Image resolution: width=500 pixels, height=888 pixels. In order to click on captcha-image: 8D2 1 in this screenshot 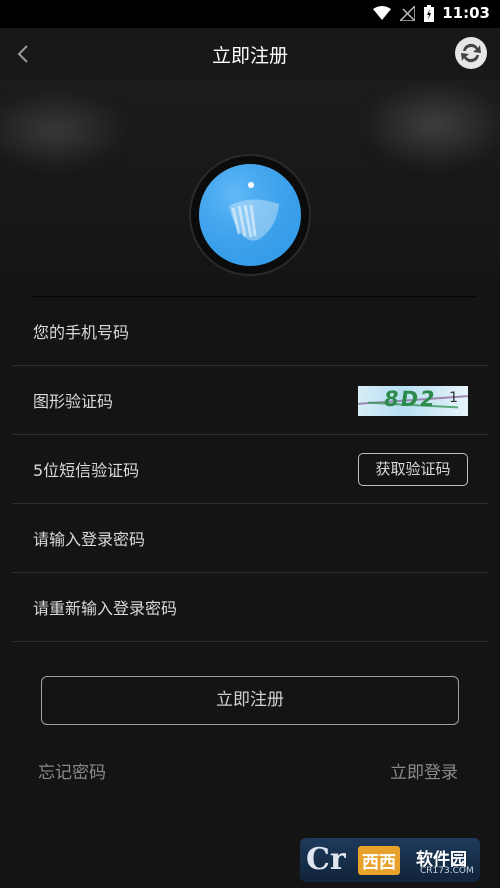, I will do `click(413, 401)`.